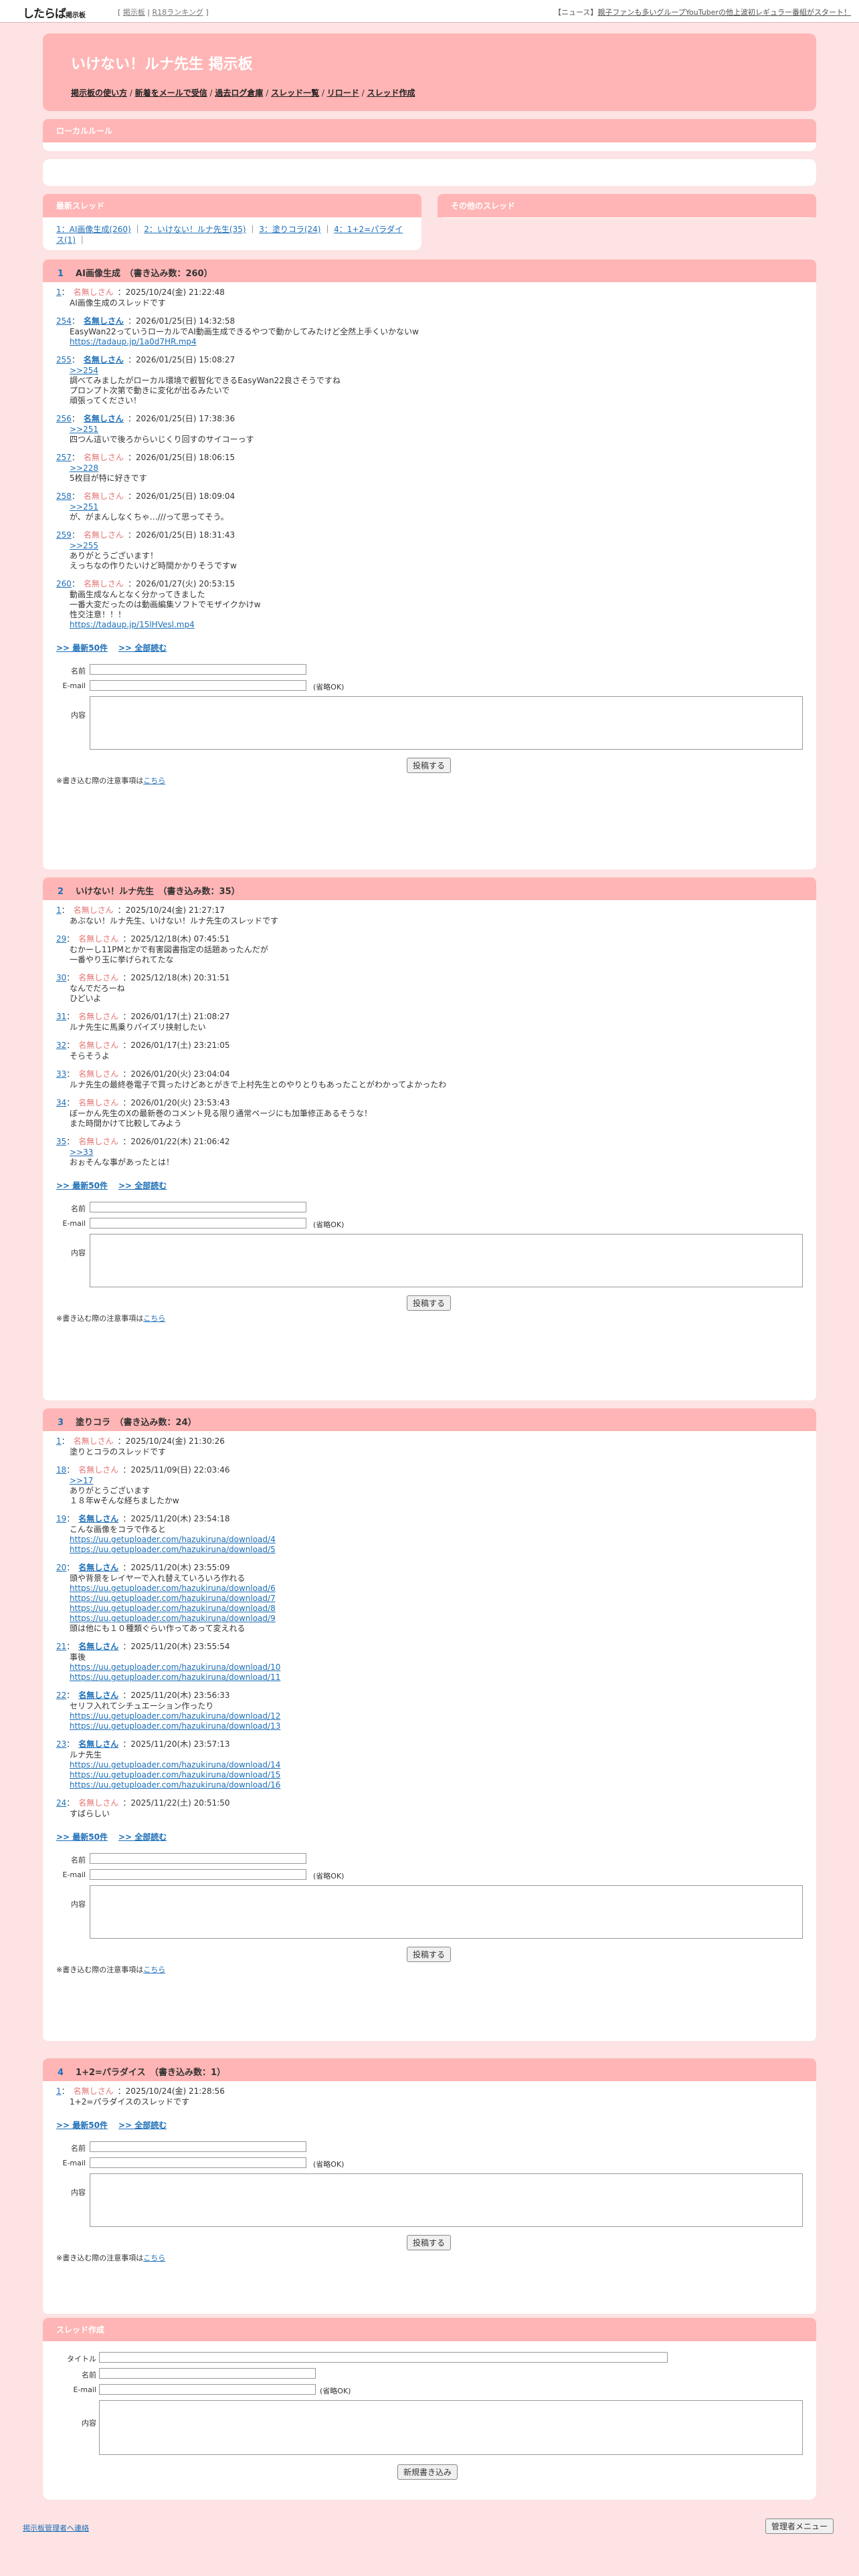 This screenshot has width=859, height=2576. Describe the element at coordinates (427, 2472) in the screenshot. I see `create-submit-button: 新規書き込み` at that location.